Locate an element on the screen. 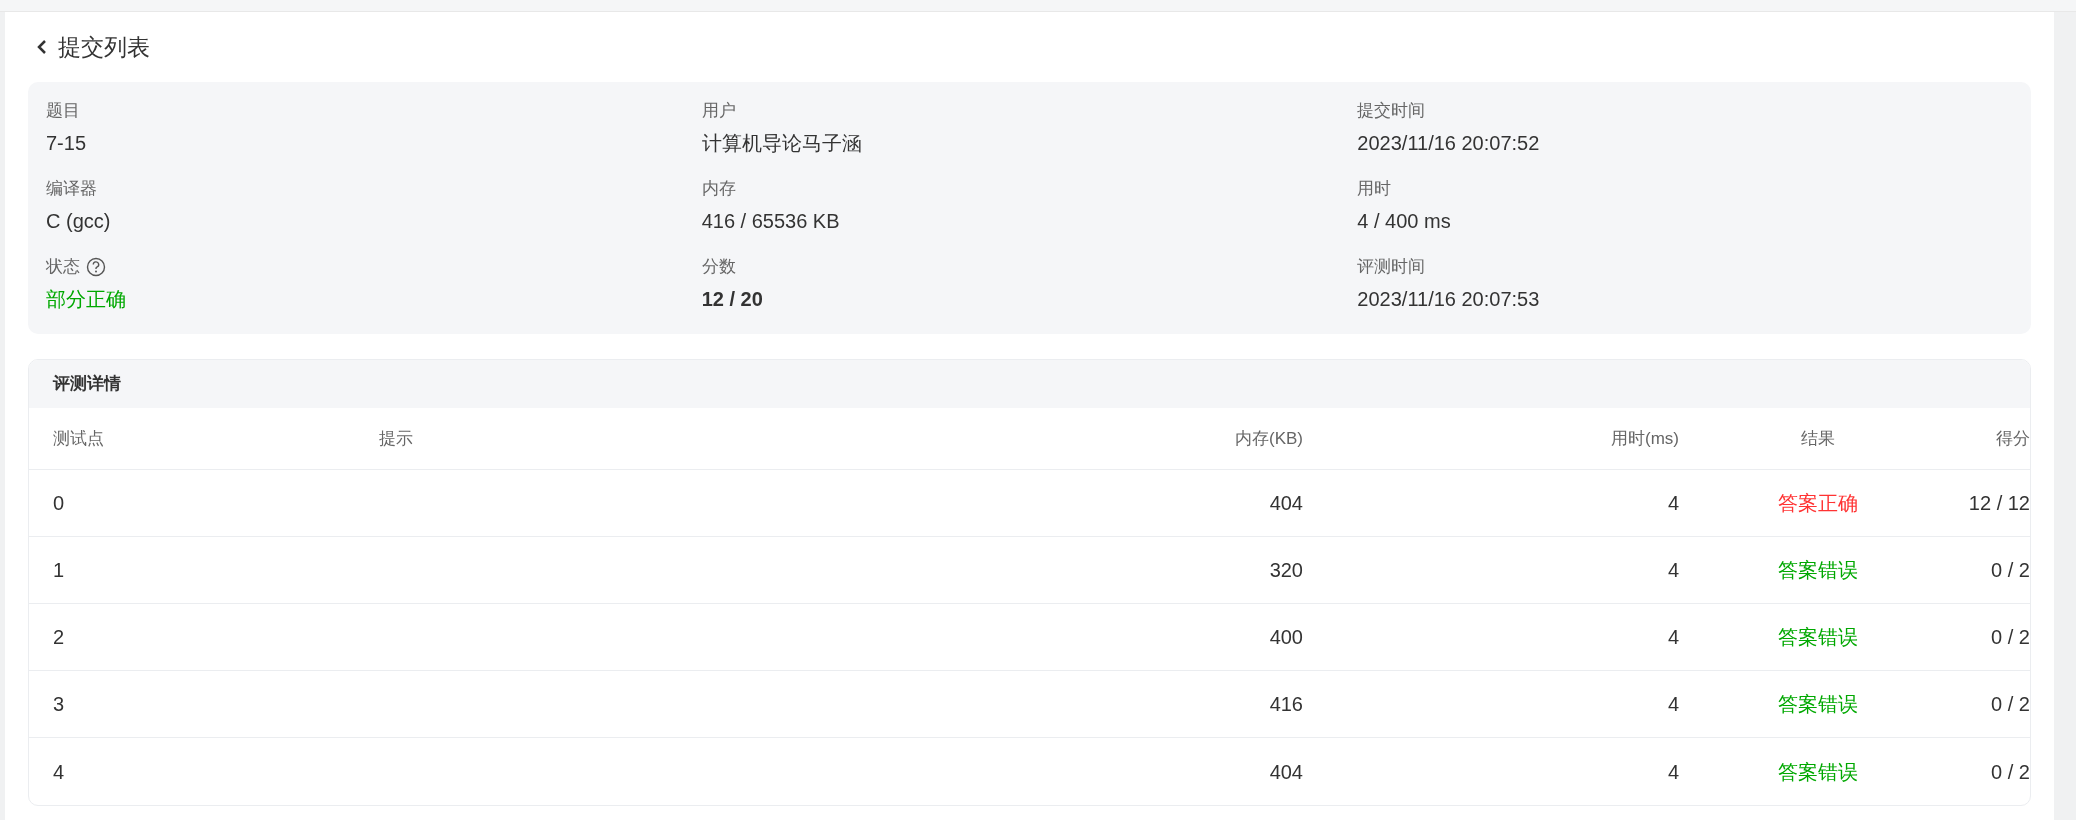 The image size is (2076, 820). result-text: 答案正确 is located at coordinates (1817, 503).